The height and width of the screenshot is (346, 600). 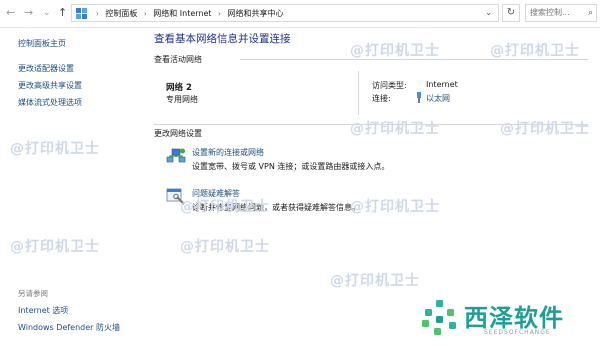 I want to click on brand-logo: 西泽软件 SEEDSOFCHANGE, so click(x=506, y=319).